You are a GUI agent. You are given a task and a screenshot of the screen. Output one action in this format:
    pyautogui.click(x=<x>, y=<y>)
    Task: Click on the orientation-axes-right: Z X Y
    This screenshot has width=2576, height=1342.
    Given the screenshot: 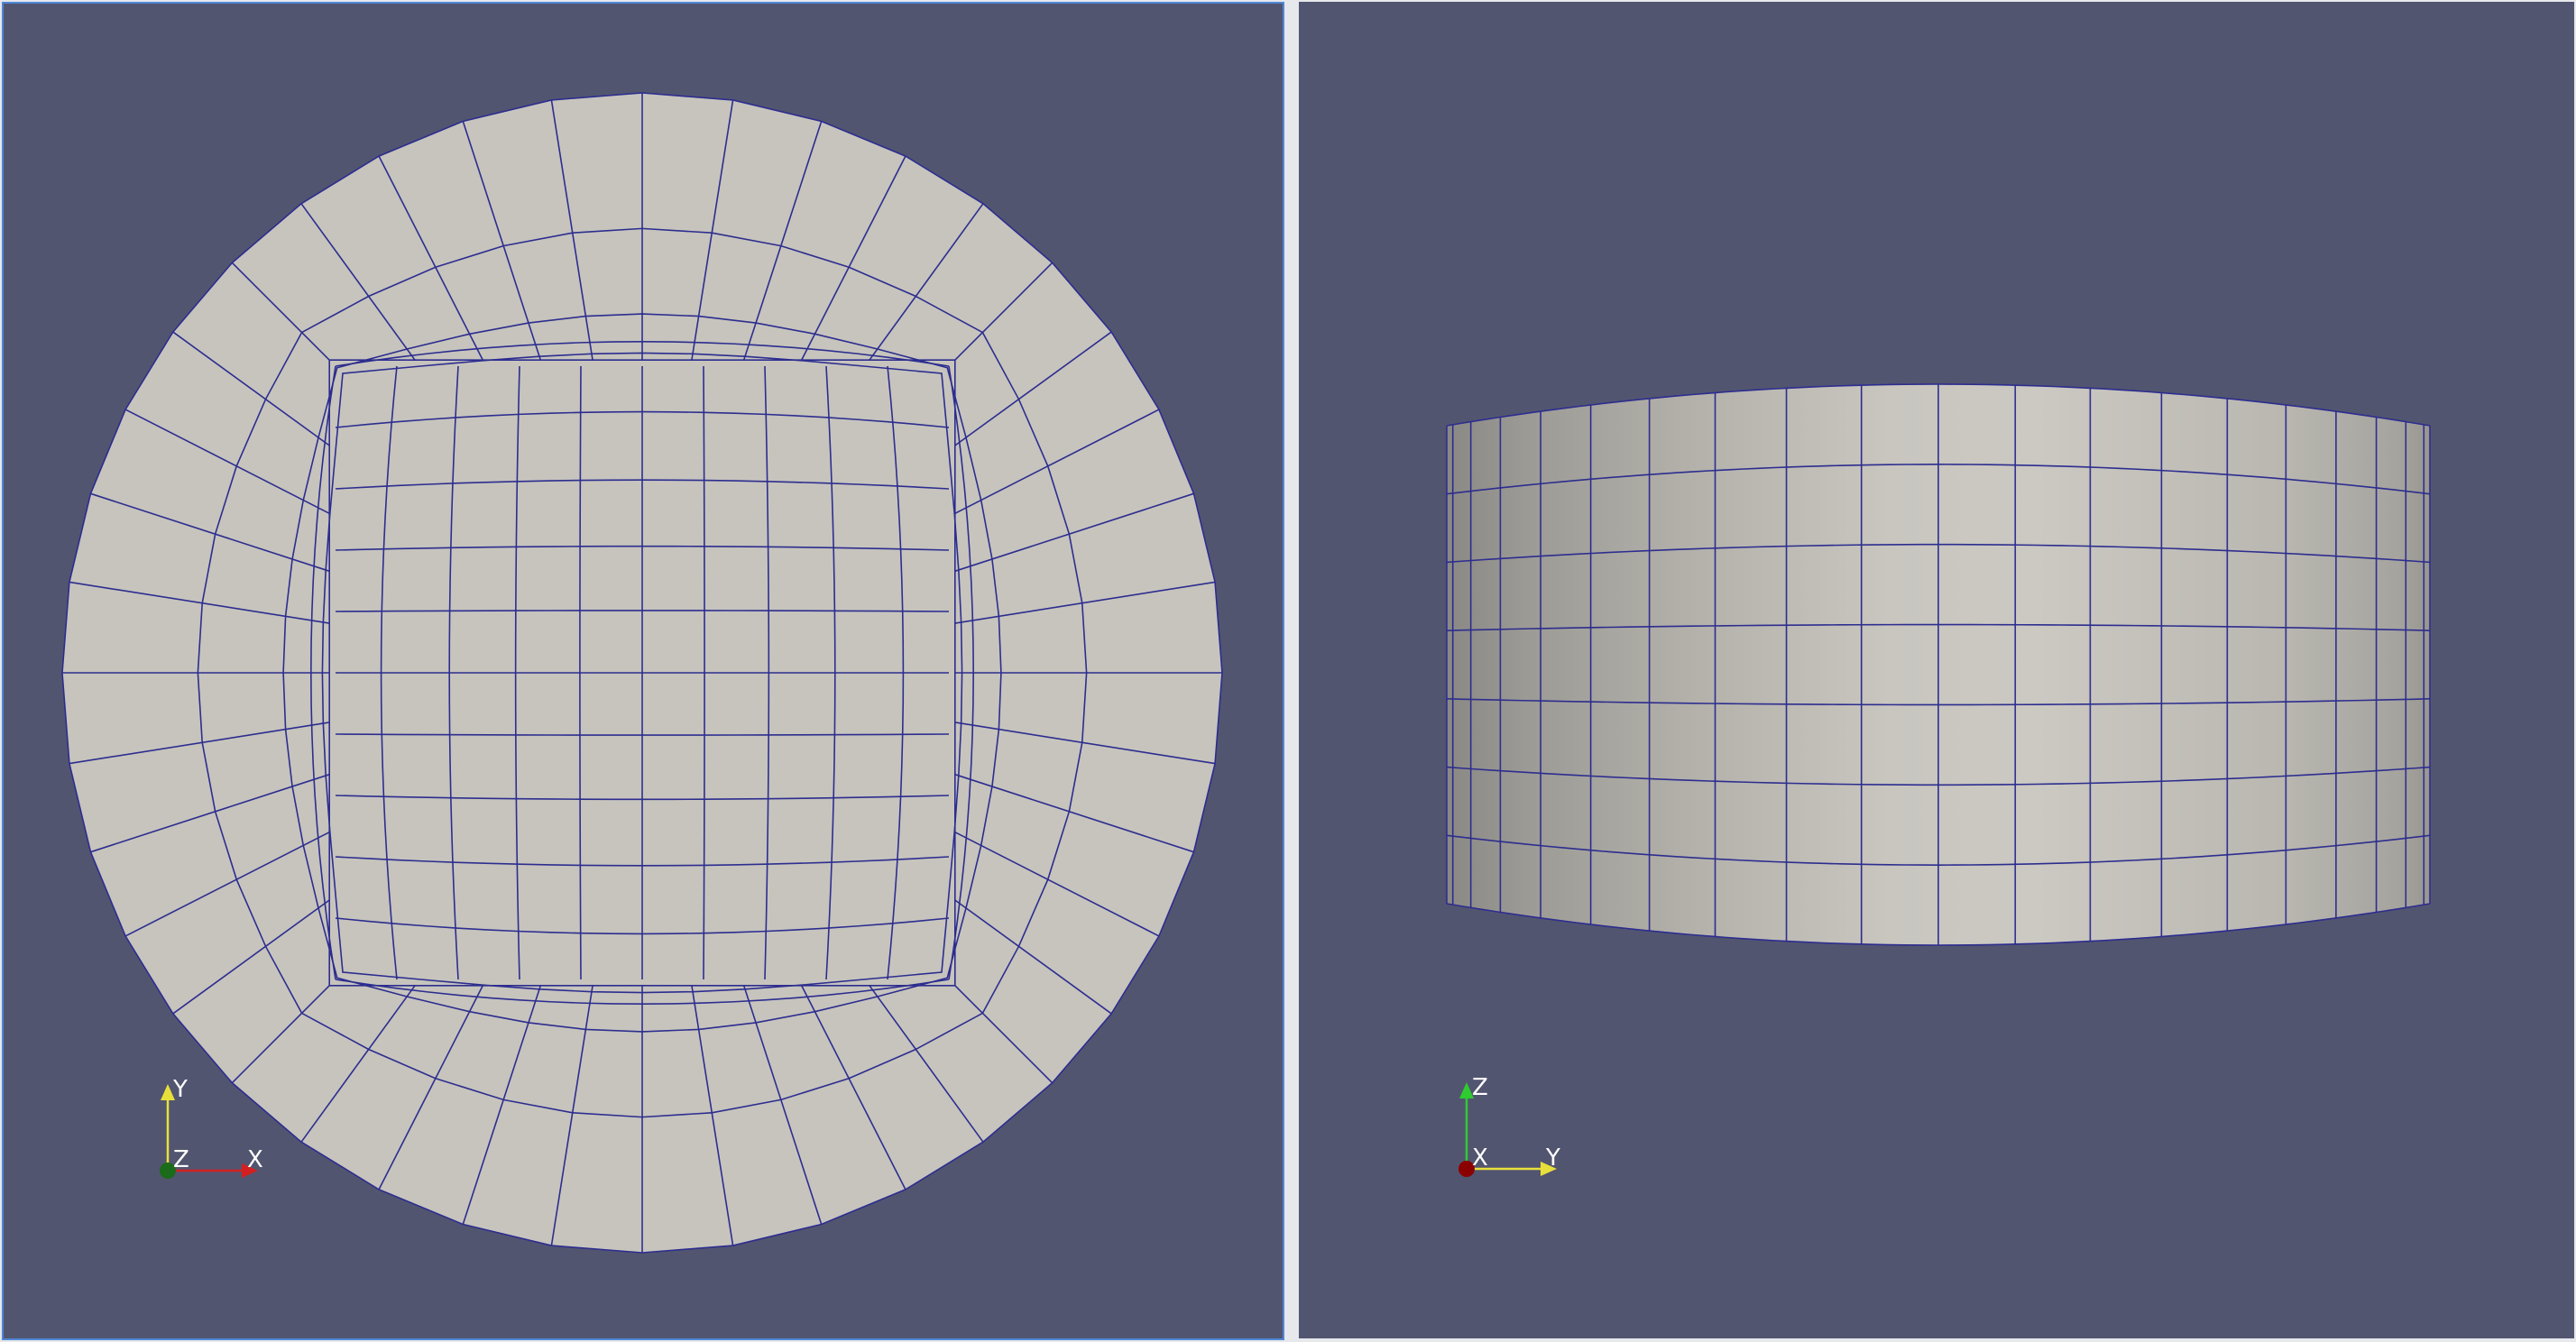 What is the action you would take?
    pyautogui.click(x=1509, y=1125)
    